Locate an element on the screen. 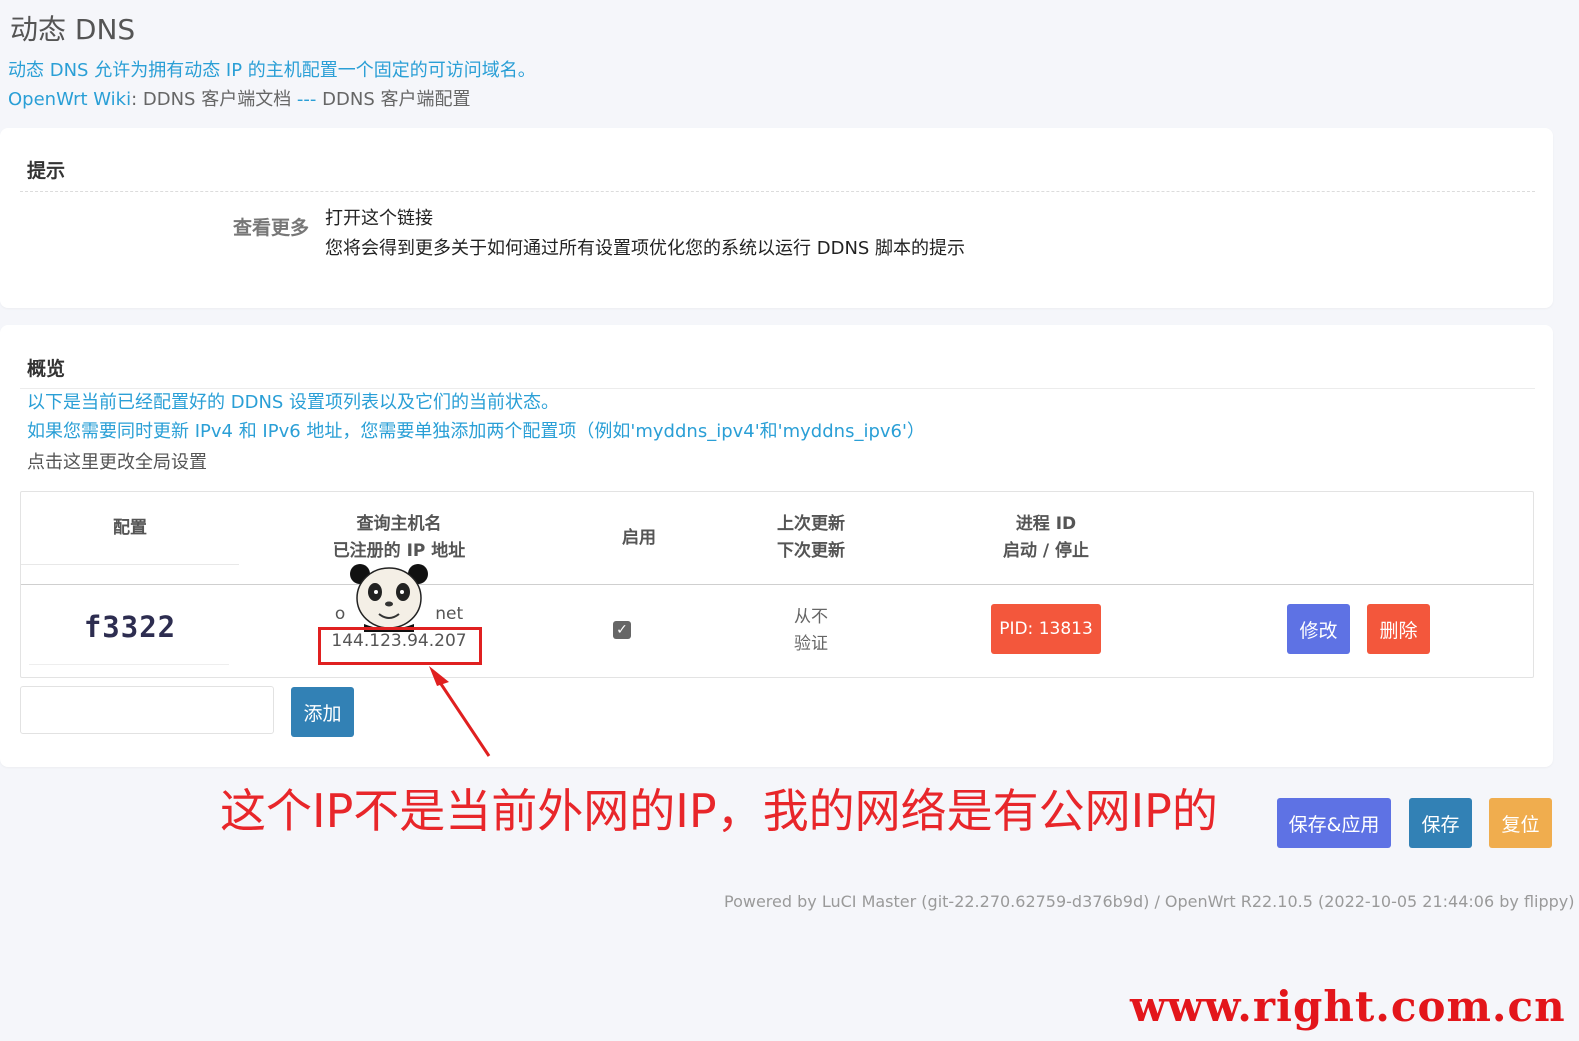 The height and width of the screenshot is (1041, 1579). col-header-pid: 进程 ID 启动 / 停止 is located at coordinates (1046, 537).